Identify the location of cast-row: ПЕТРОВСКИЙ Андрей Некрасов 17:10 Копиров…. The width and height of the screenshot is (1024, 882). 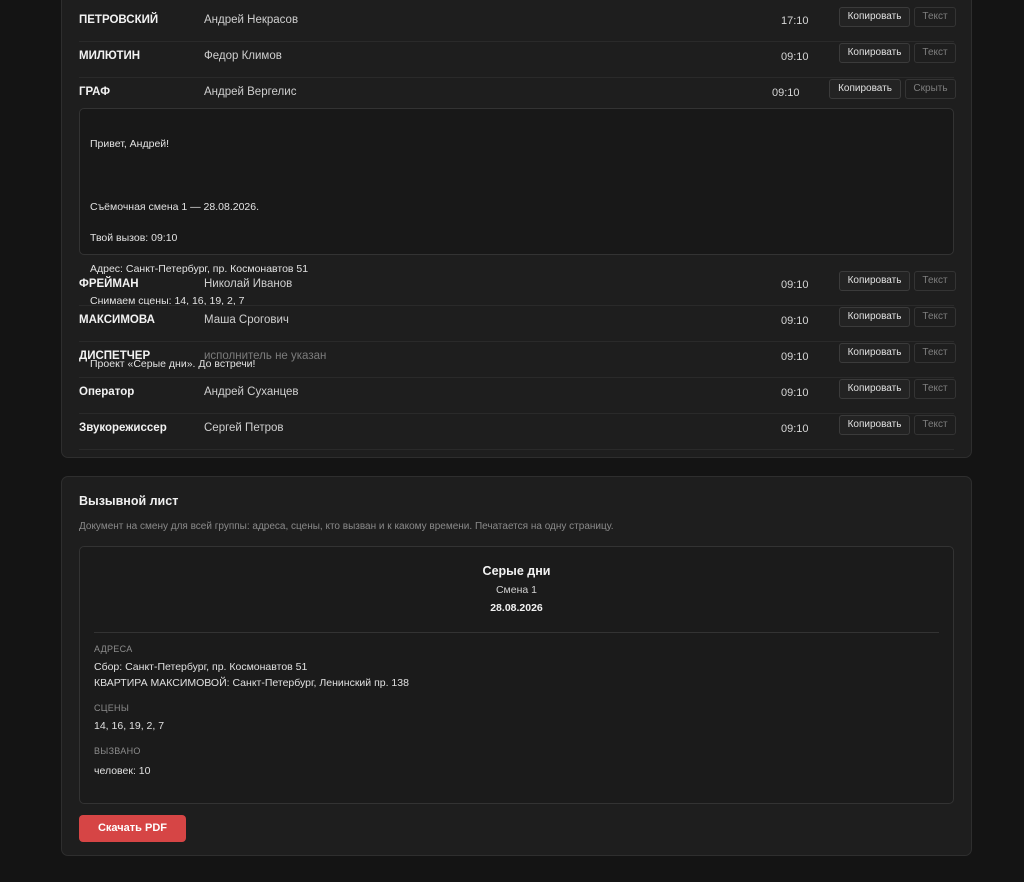
(517, 23).